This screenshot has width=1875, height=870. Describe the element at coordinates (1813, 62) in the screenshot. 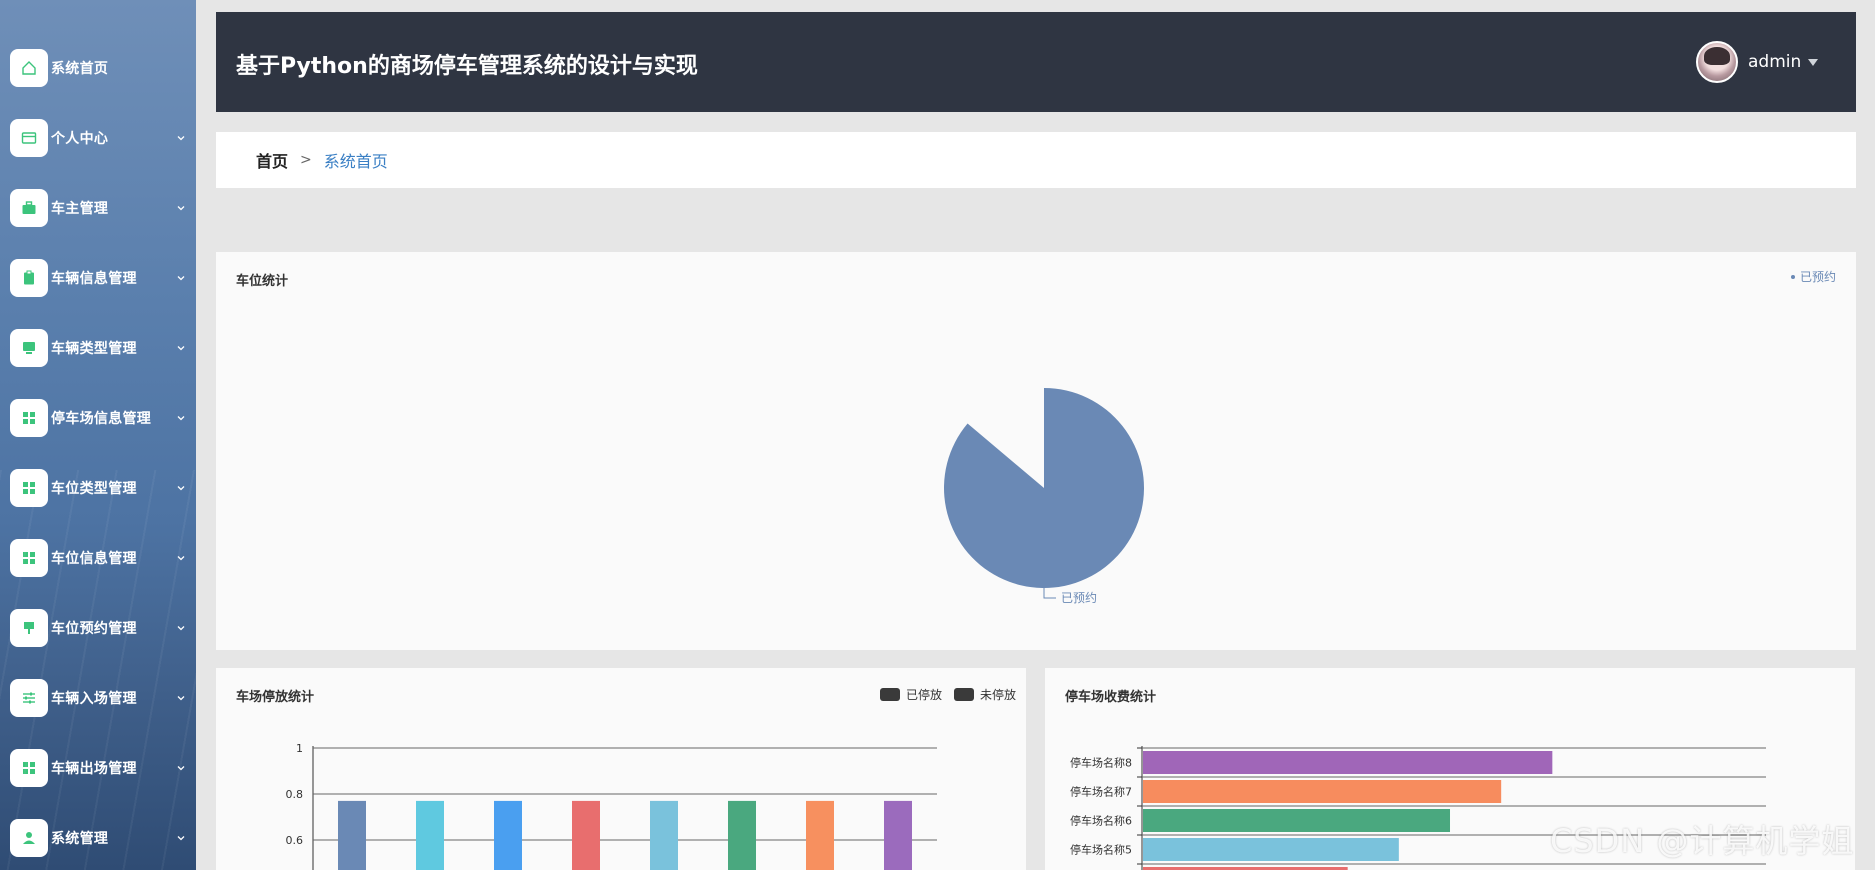

I see `caret-down-icon` at that location.